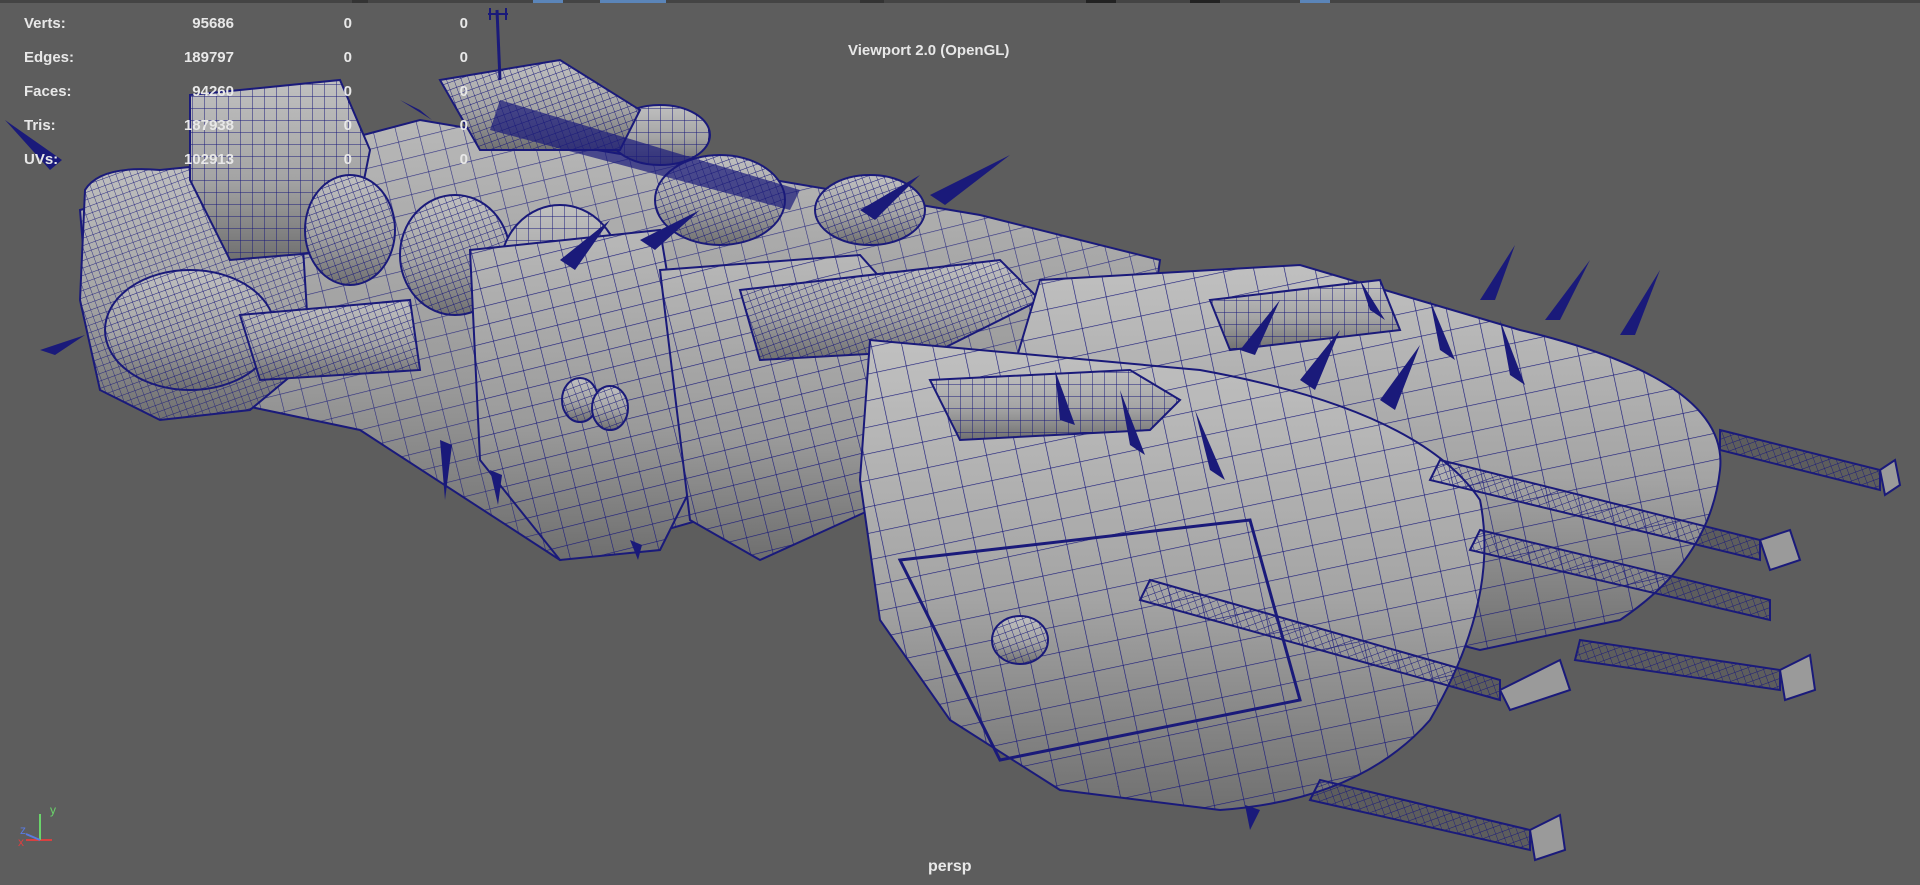 The image size is (1920, 885). What do you see at coordinates (21, 842) in the screenshot?
I see `axis-x-label: x` at bounding box center [21, 842].